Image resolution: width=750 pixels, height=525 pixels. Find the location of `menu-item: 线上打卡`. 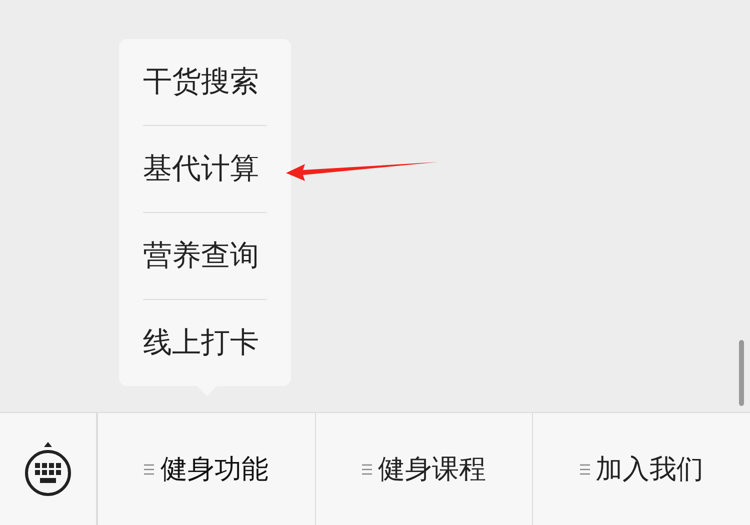

menu-item: 线上打卡 is located at coordinates (205, 343).